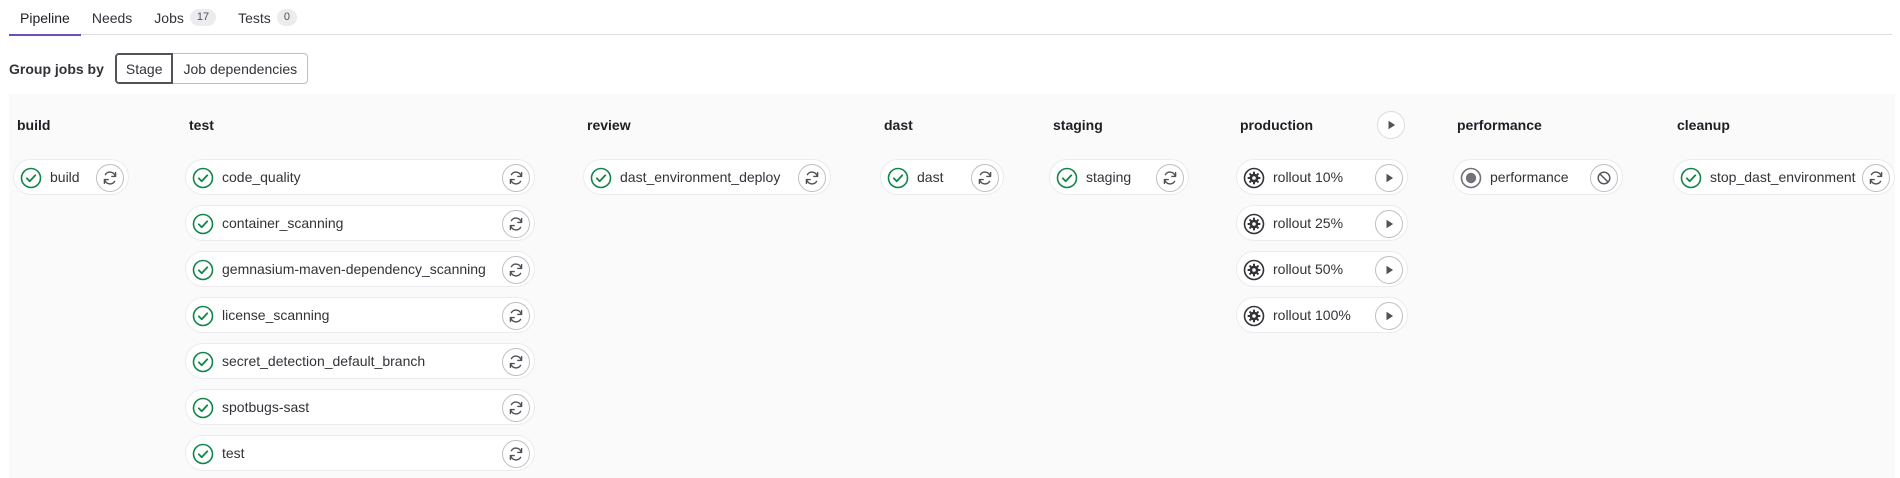 The height and width of the screenshot is (478, 1900). What do you see at coordinates (930, 177) in the screenshot?
I see `job-name: dast` at bounding box center [930, 177].